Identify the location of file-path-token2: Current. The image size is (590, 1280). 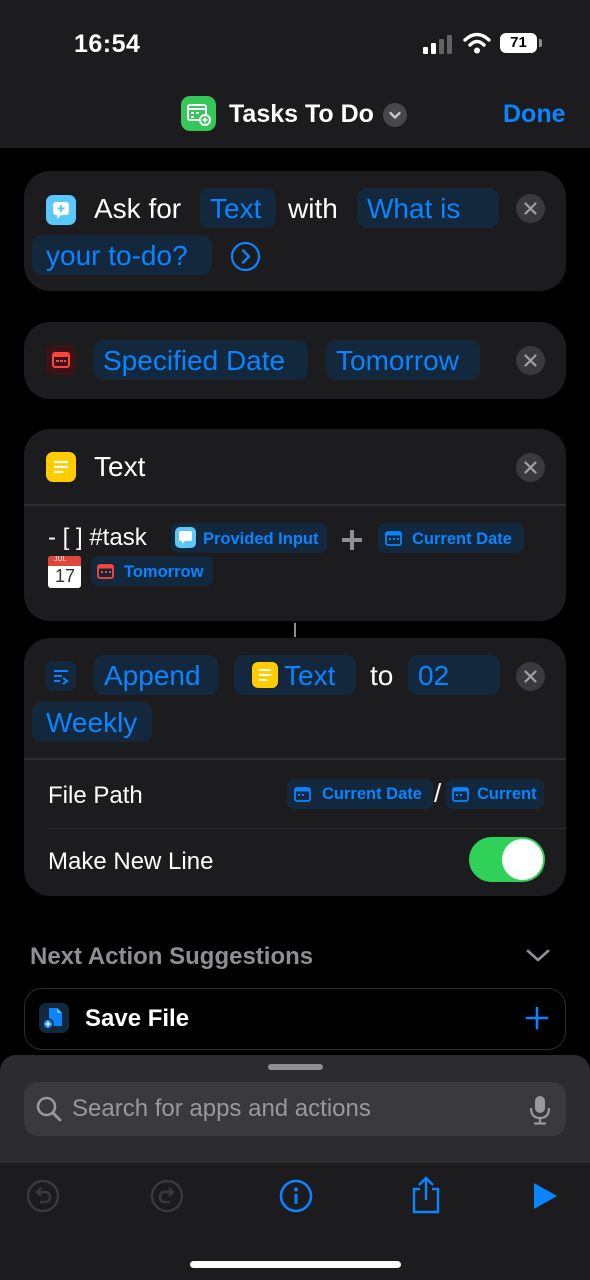
(507, 794).